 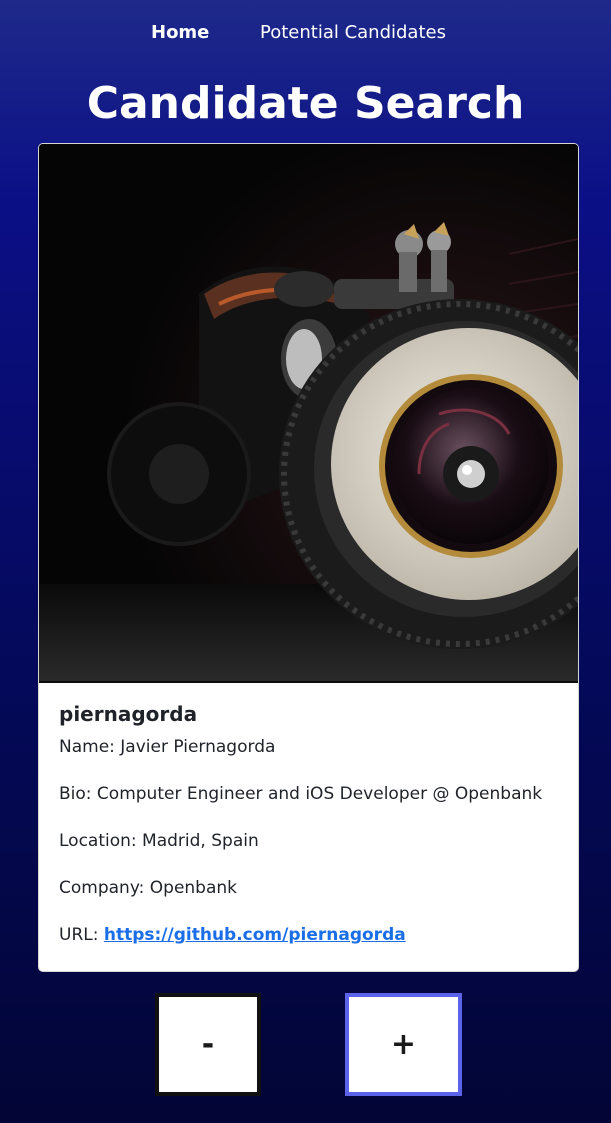 What do you see at coordinates (78, 794) in the screenshot?
I see `bio-label: Bio:` at bounding box center [78, 794].